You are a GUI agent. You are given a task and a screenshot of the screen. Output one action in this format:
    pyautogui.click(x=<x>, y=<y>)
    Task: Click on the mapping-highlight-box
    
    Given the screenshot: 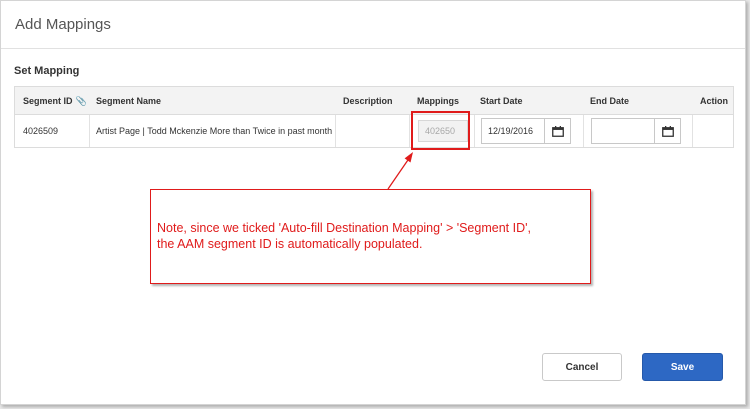 What is the action you would take?
    pyautogui.click(x=440, y=130)
    